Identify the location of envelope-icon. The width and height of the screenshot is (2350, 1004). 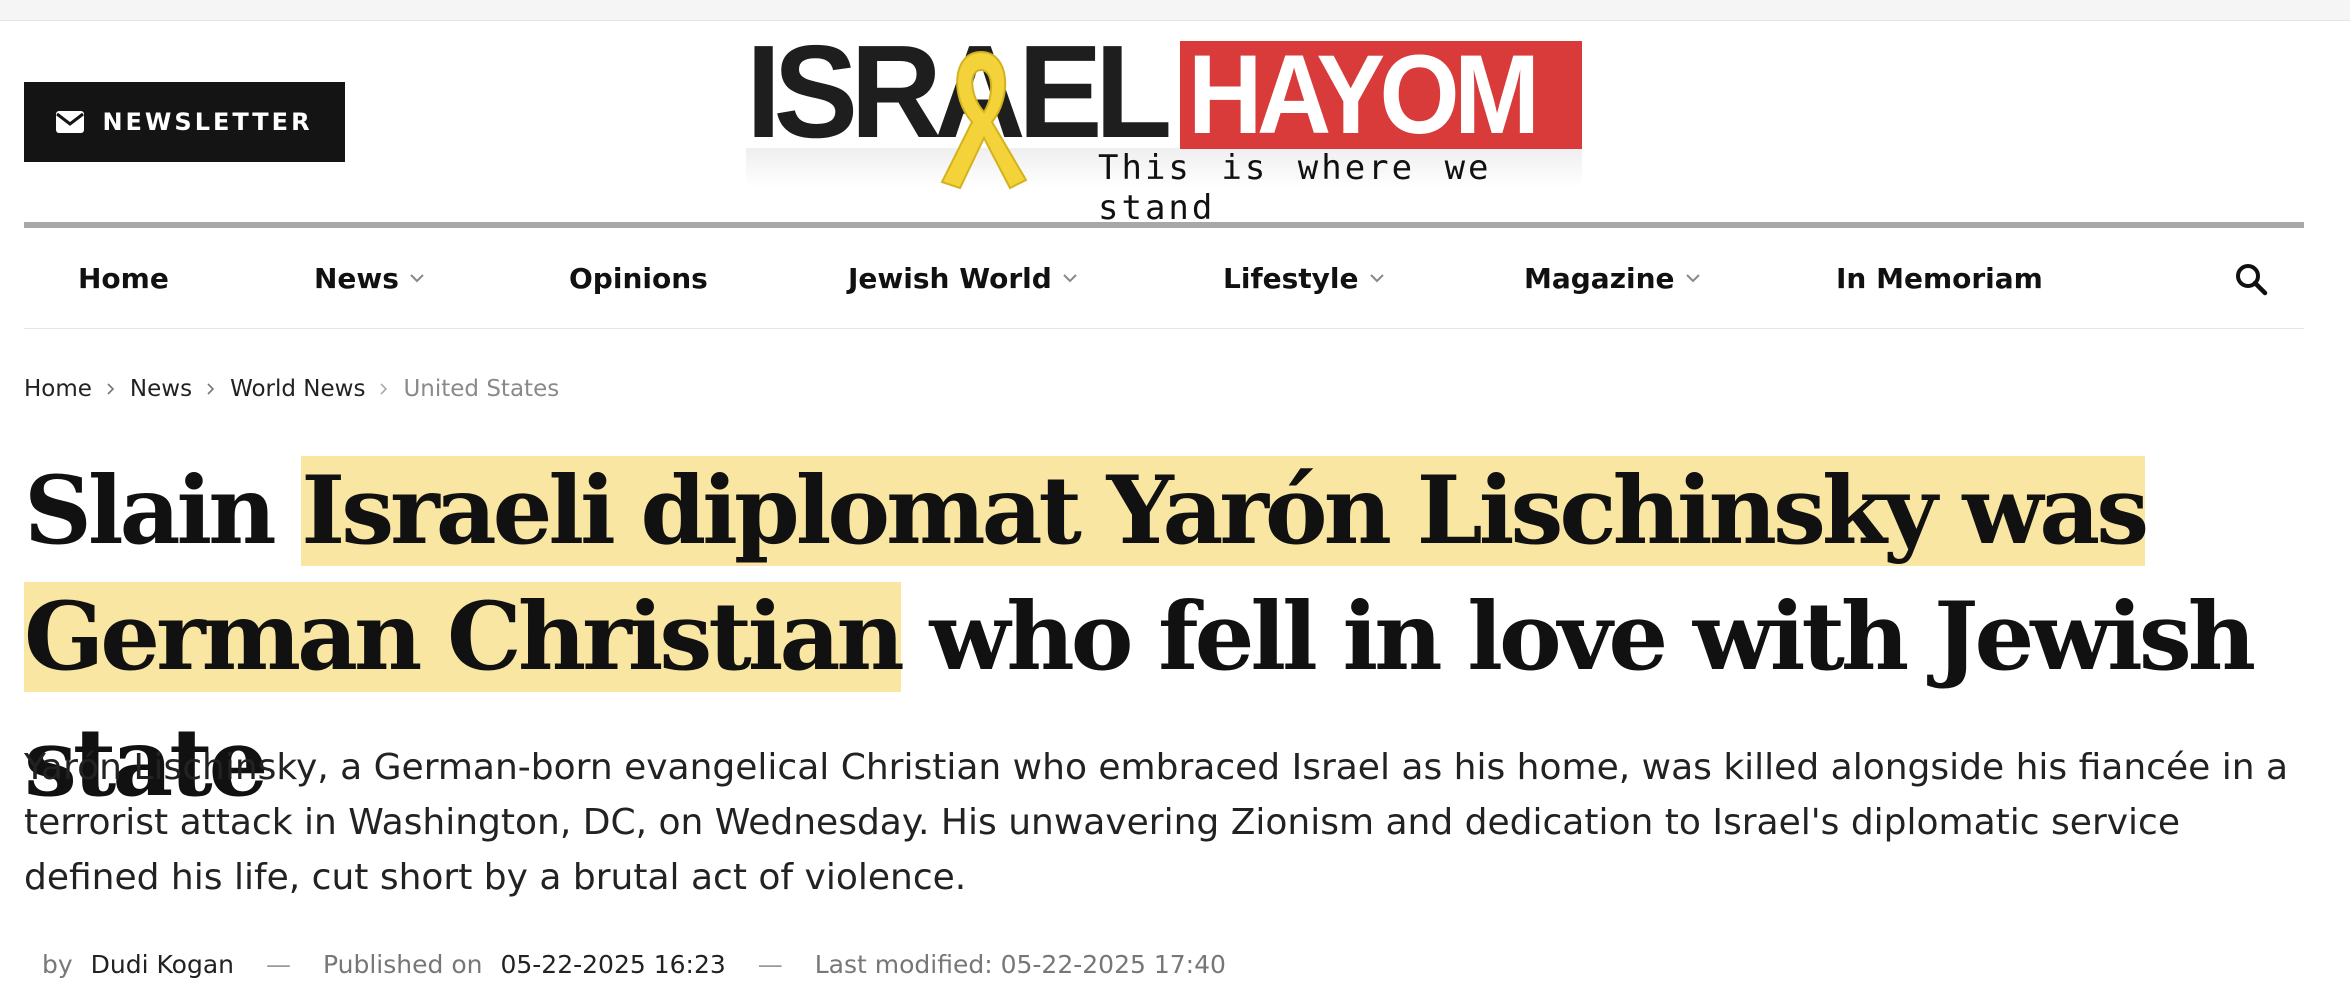
(70, 122).